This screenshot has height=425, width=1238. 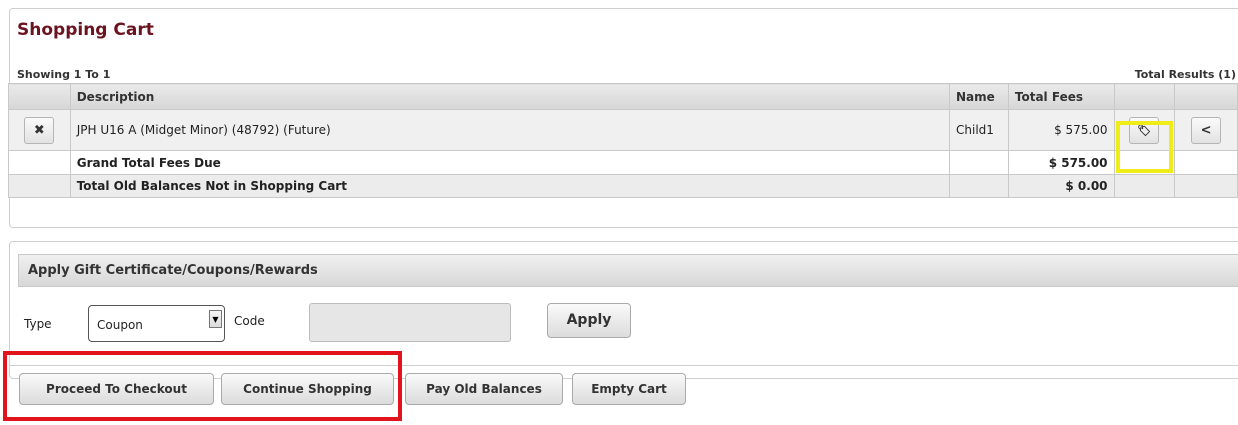 I want to click on share-icon: <, so click(x=1206, y=130).